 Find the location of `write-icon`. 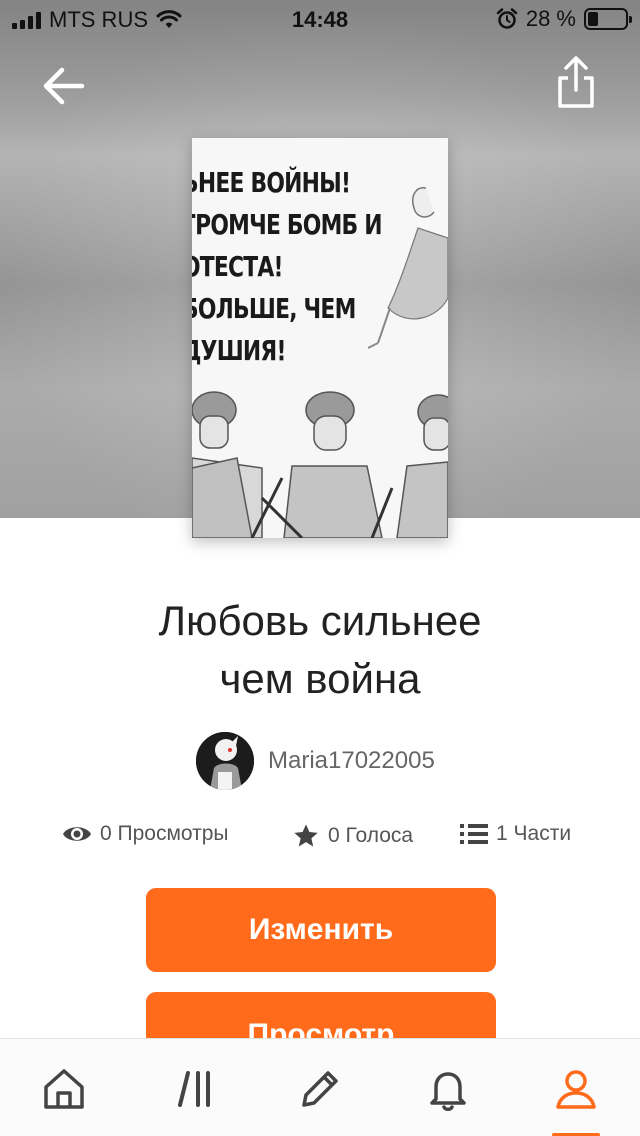

write-icon is located at coordinates (320, 1089).